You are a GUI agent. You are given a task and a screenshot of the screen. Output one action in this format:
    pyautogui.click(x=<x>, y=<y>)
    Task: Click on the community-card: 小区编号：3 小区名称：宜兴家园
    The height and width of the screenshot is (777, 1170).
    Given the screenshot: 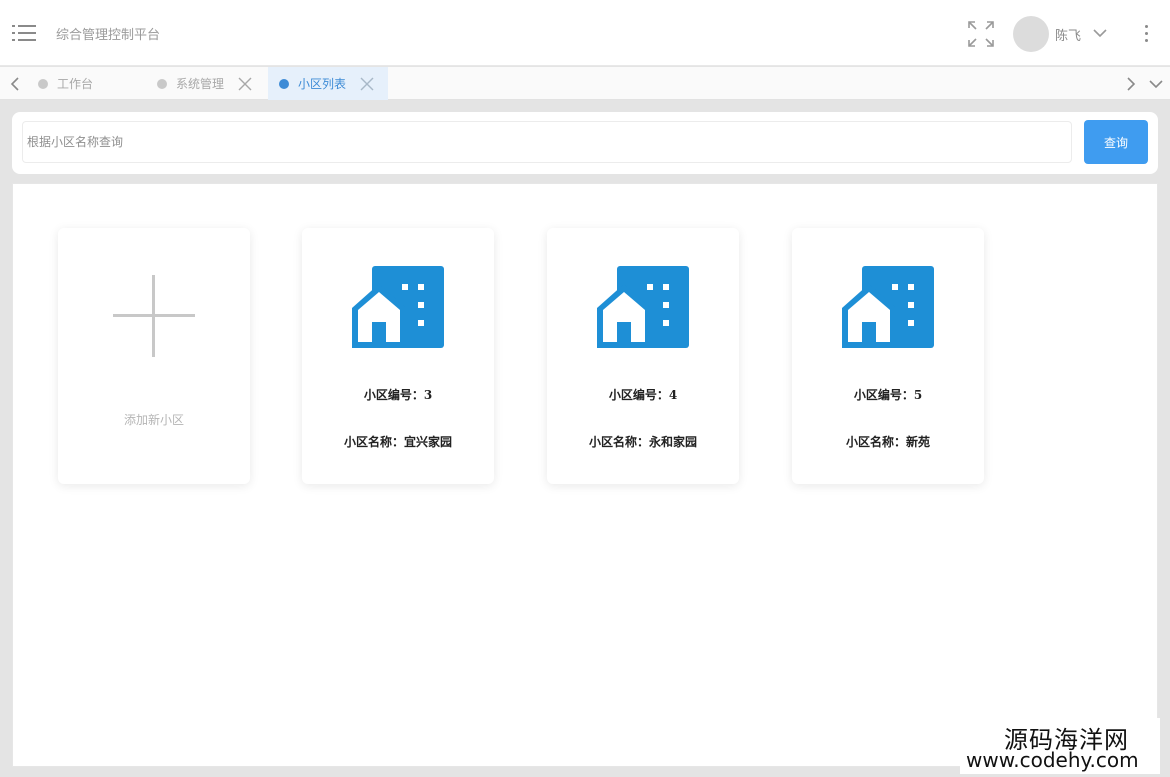 What is the action you would take?
    pyautogui.click(x=398, y=356)
    